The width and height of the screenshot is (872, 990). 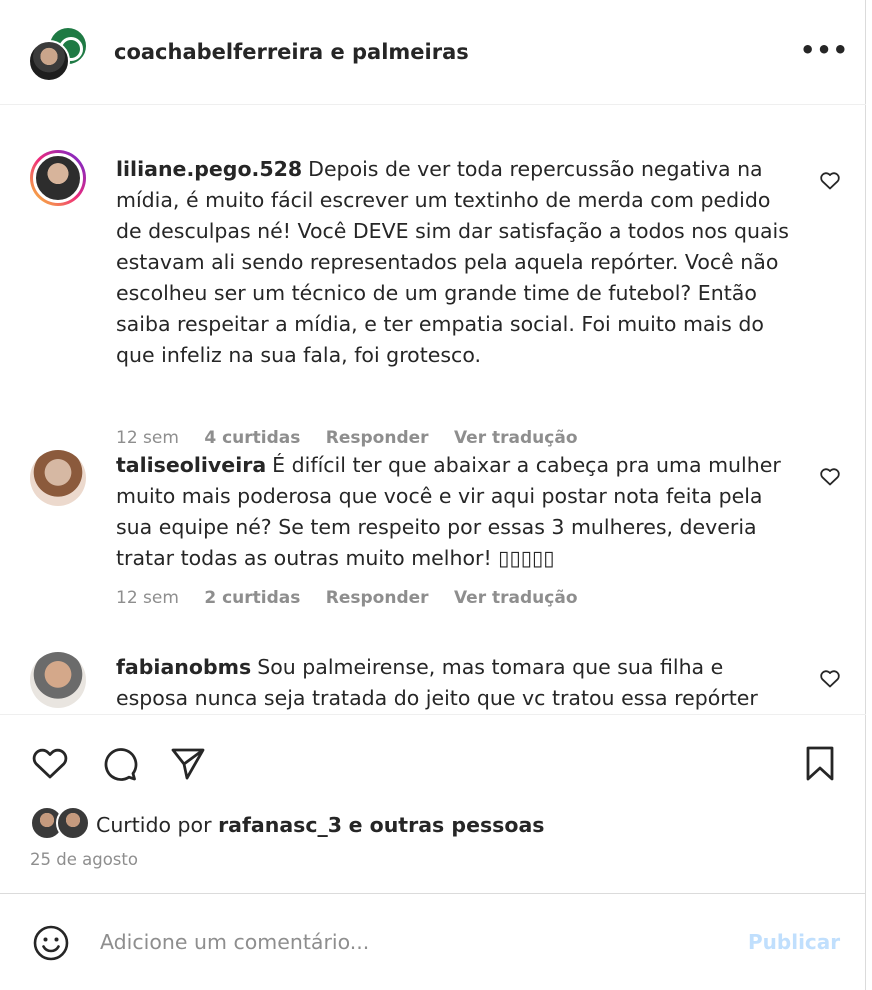 What do you see at coordinates (447, 825) in the screenshot?
I see `liked-by-others: e outras pessoas` at bounding box center [447, 825].